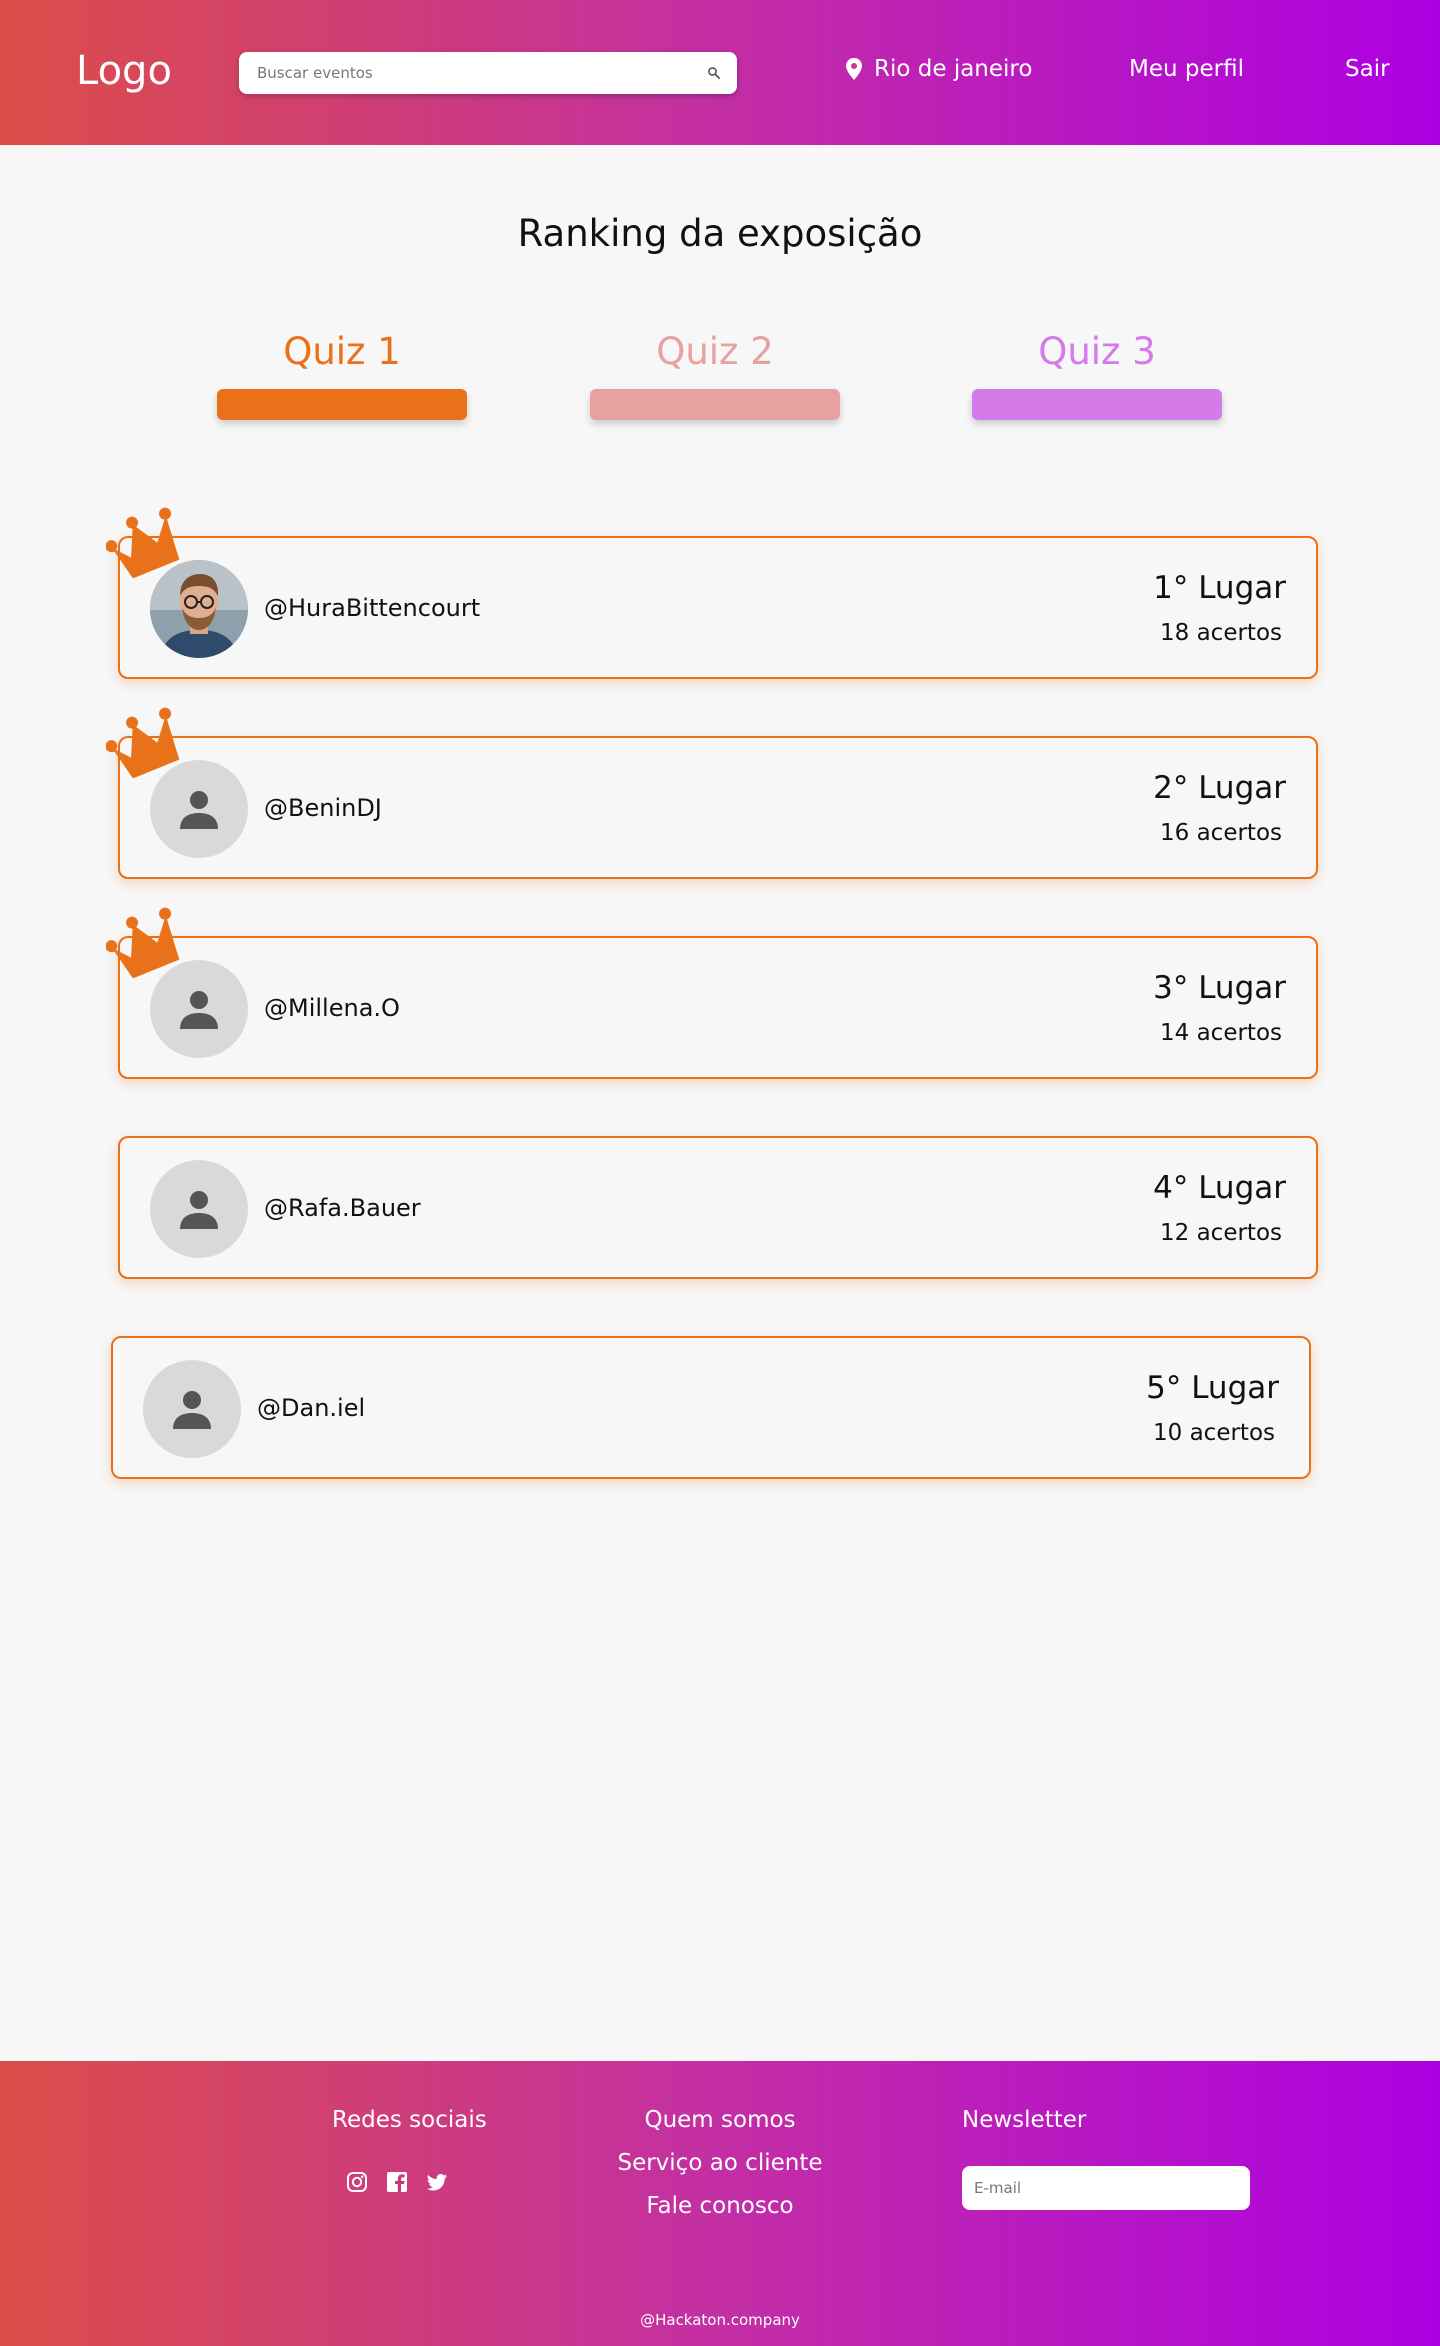 The width and height of the screenshot is (1440, 2346). I want to click on tab-quiz-3: Quiz 3, so click(1097, 375).